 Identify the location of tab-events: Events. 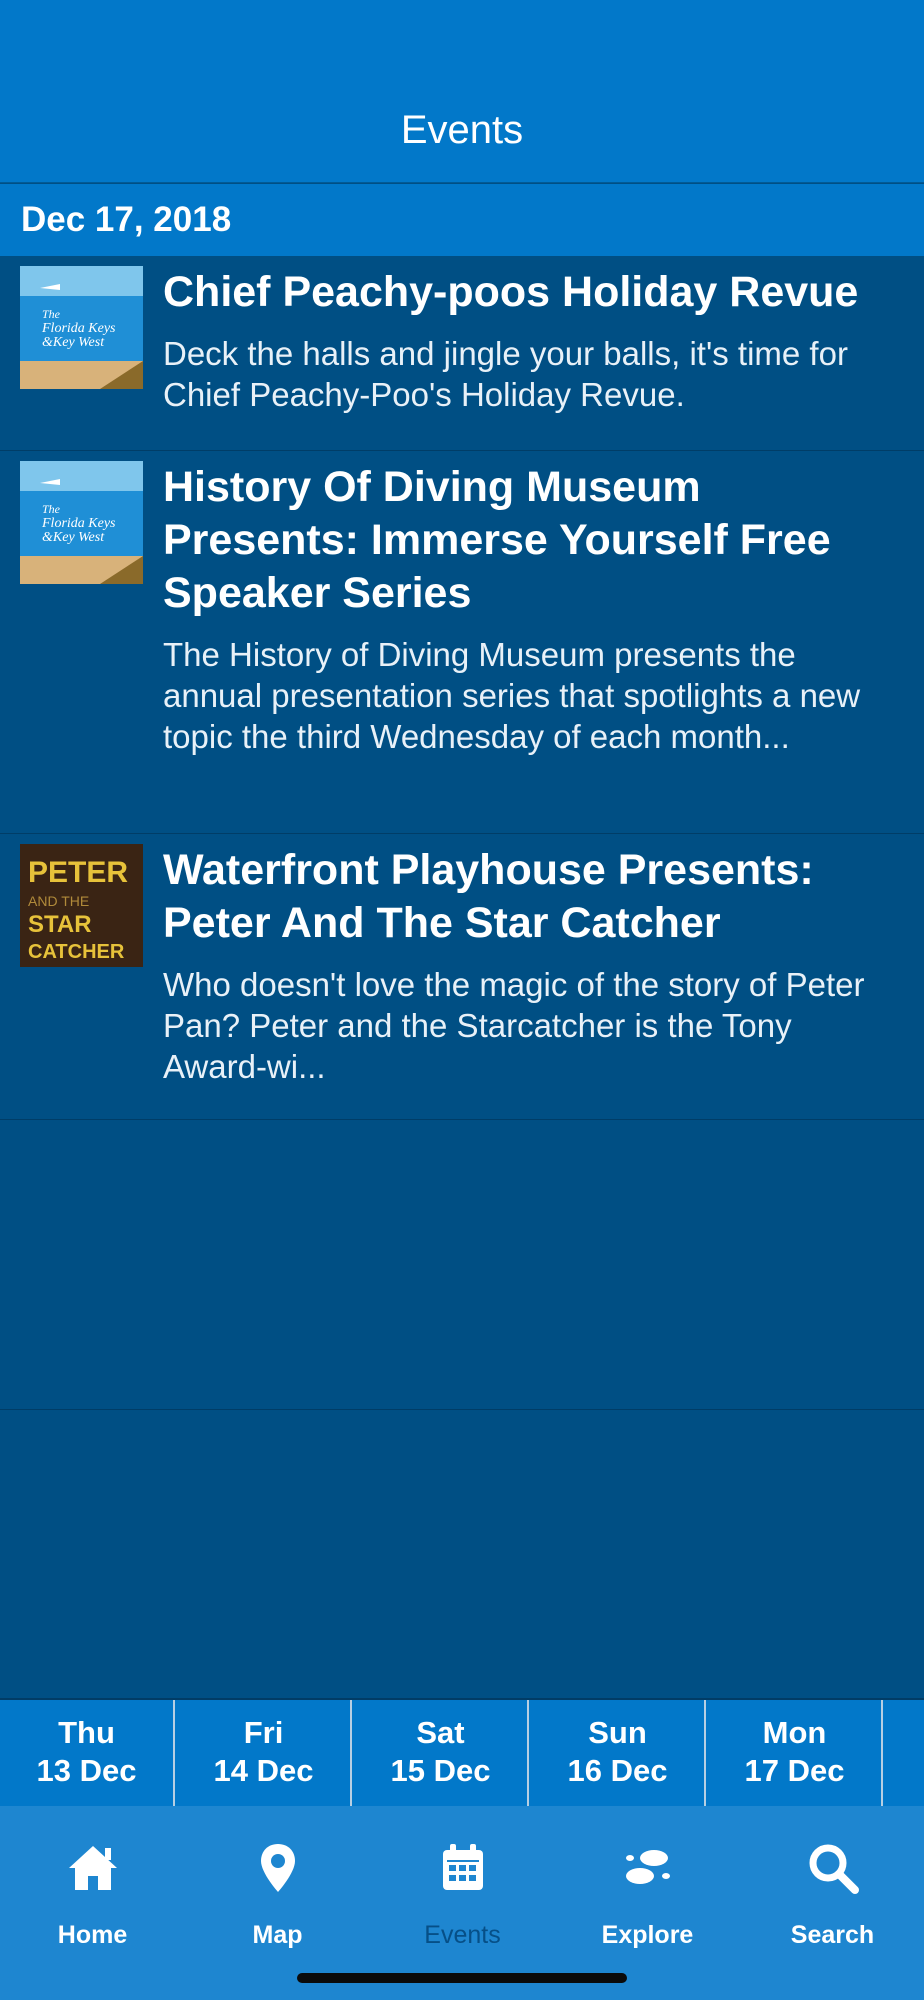
(462, 1886).